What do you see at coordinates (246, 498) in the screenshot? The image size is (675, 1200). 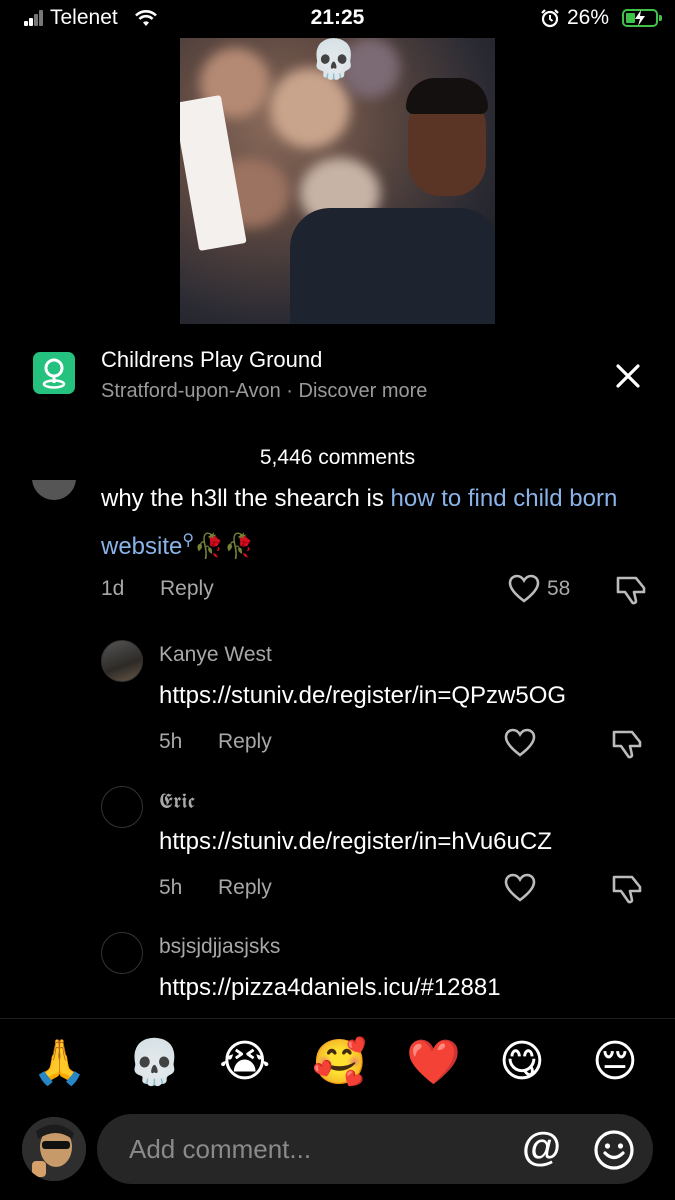 I see `comment-plain-text: why the h3ll the shearch is` at bounding box center [246, 498].